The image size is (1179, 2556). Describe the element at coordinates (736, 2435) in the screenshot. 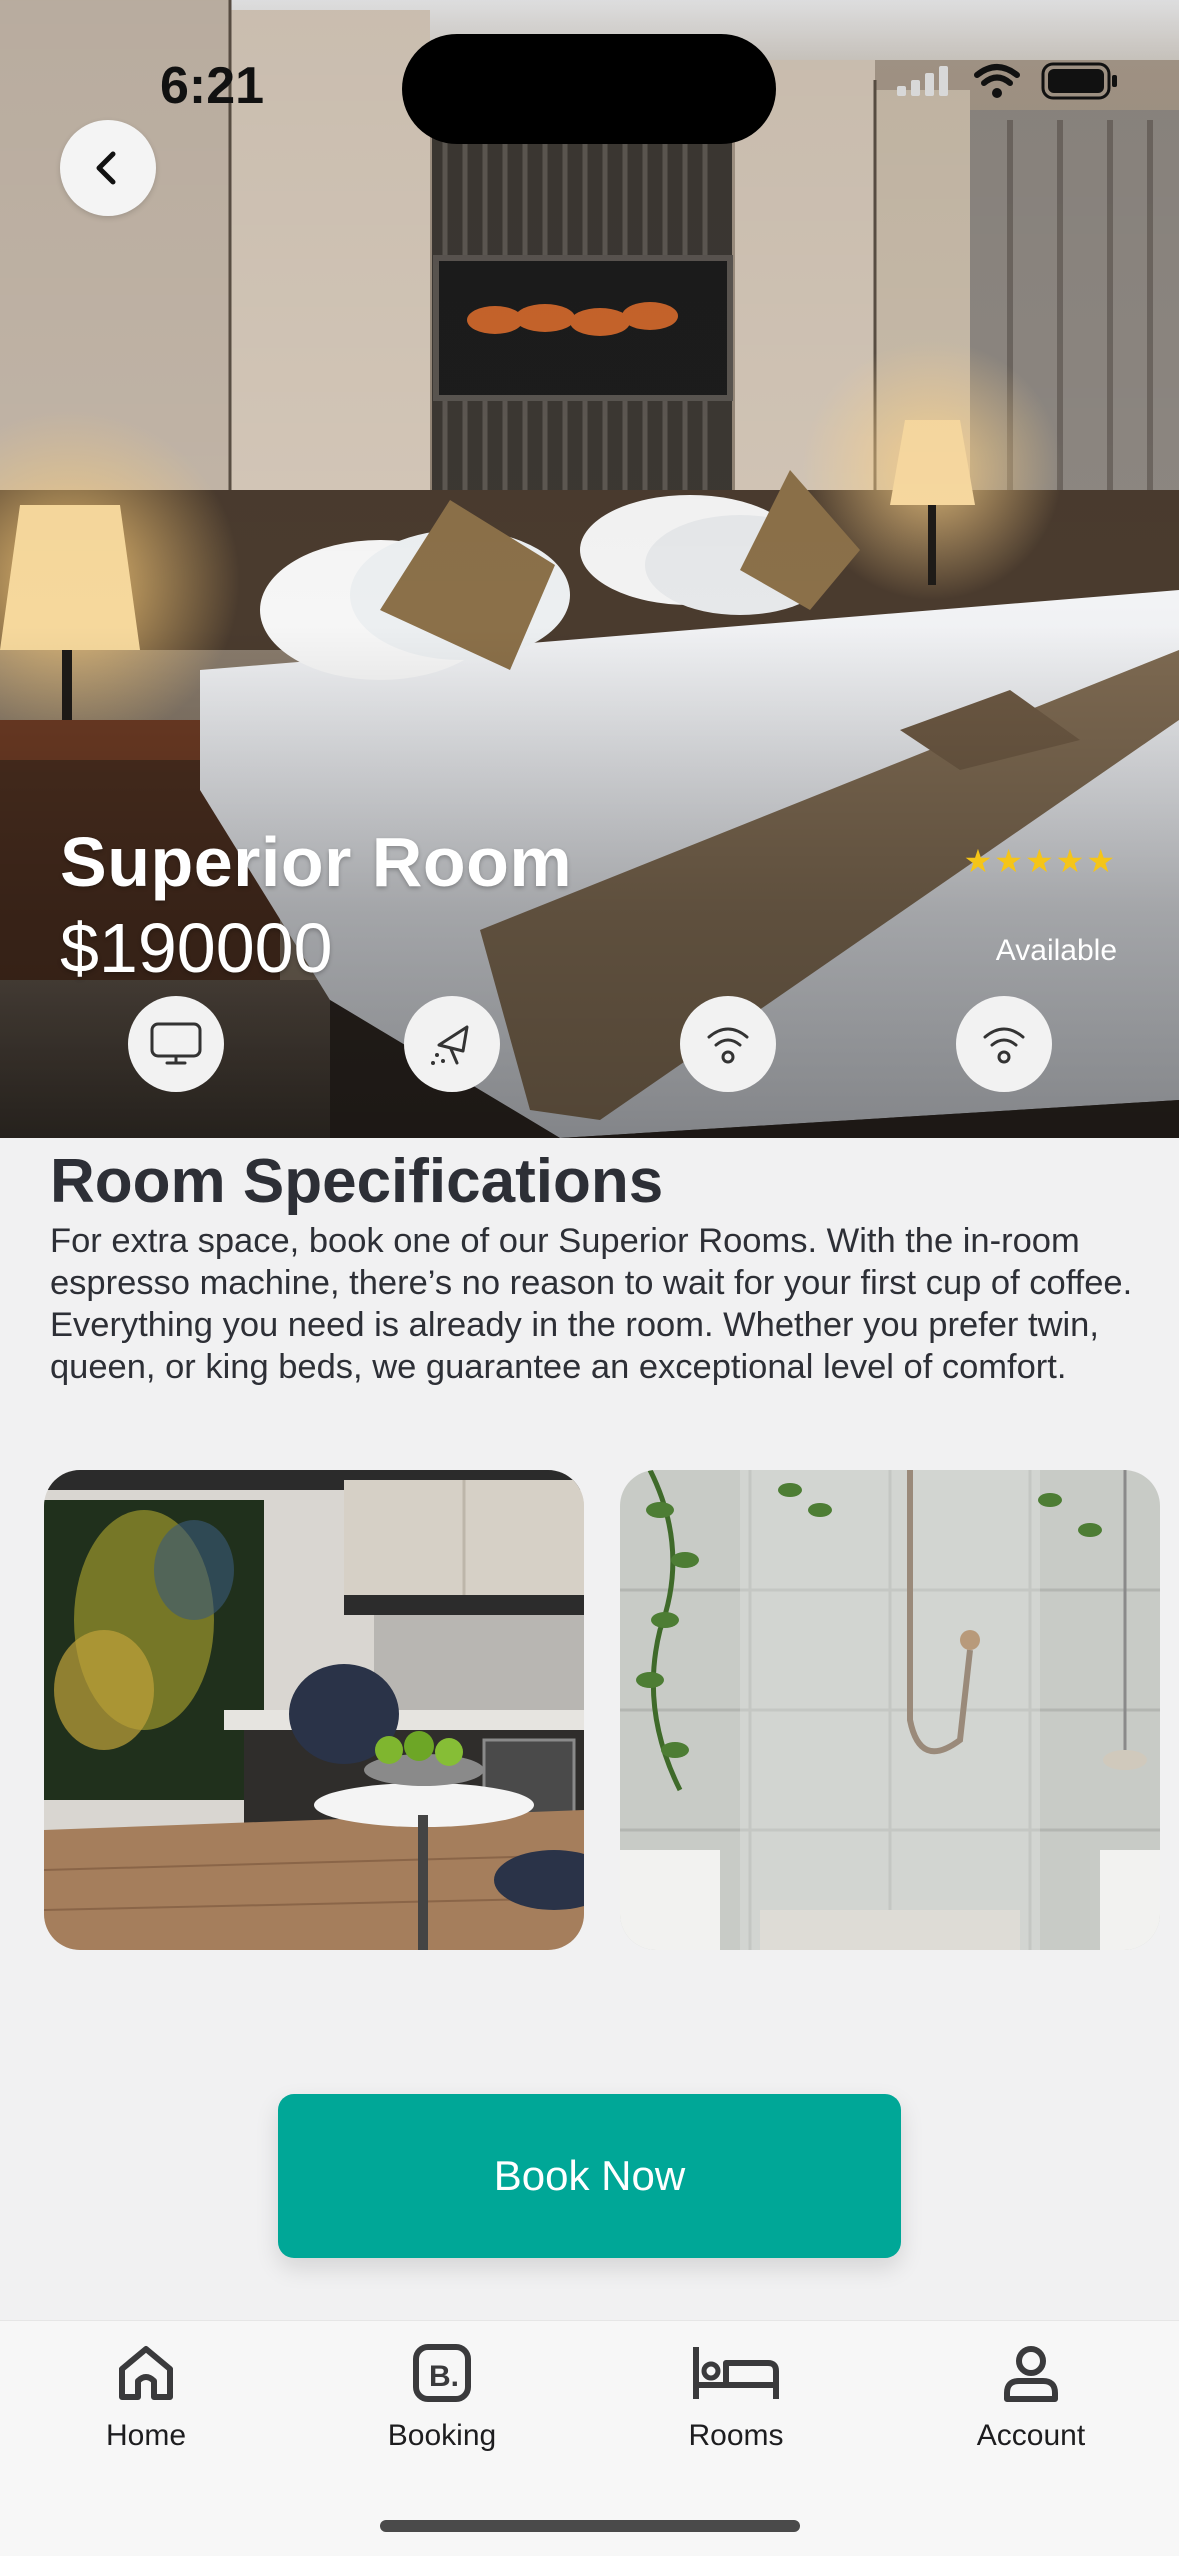

I see `tab-rooms-label: Rooms` at that location.